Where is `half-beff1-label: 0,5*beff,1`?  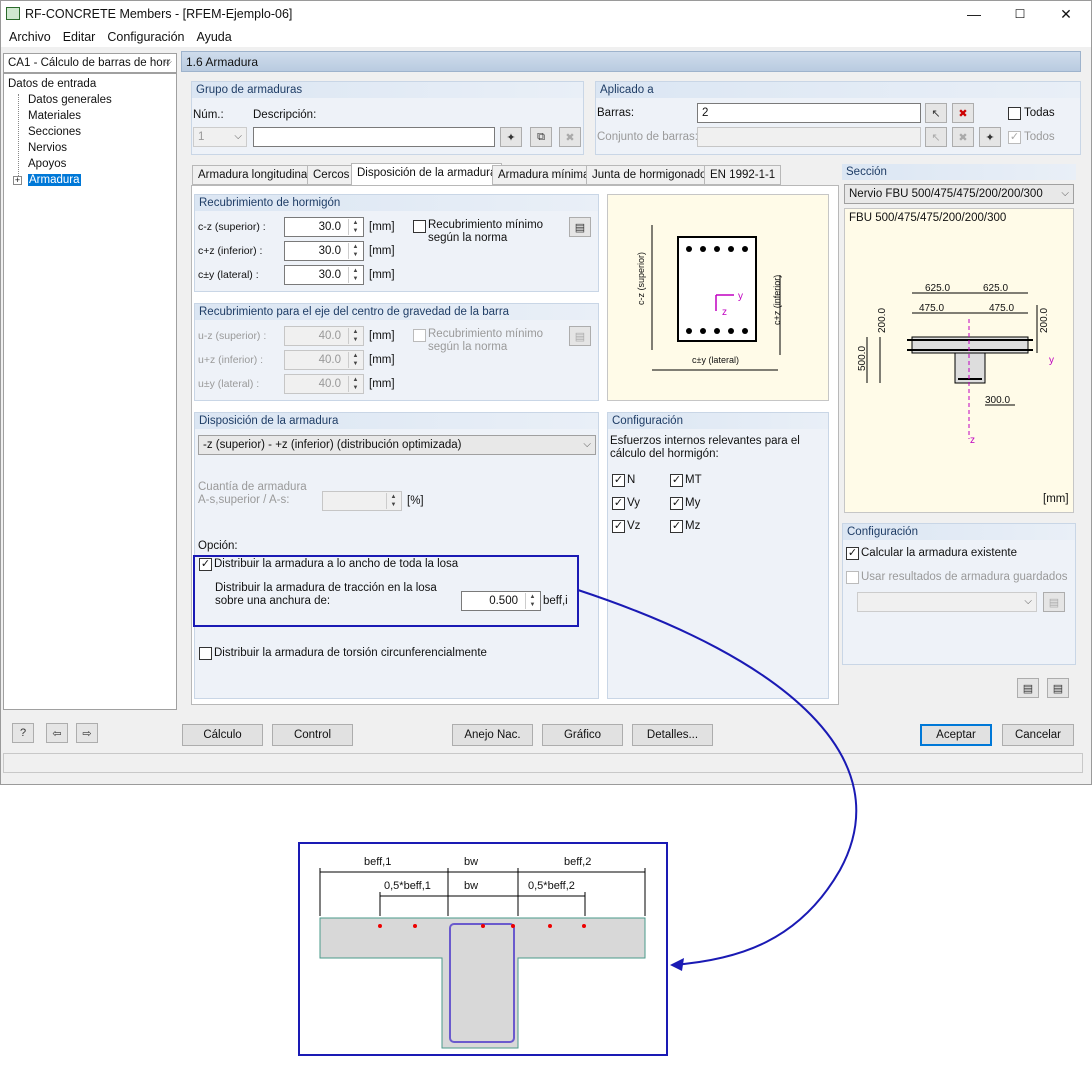
half-beff1-label: 0,5*beff,1 is located at coordinates (407, 886).